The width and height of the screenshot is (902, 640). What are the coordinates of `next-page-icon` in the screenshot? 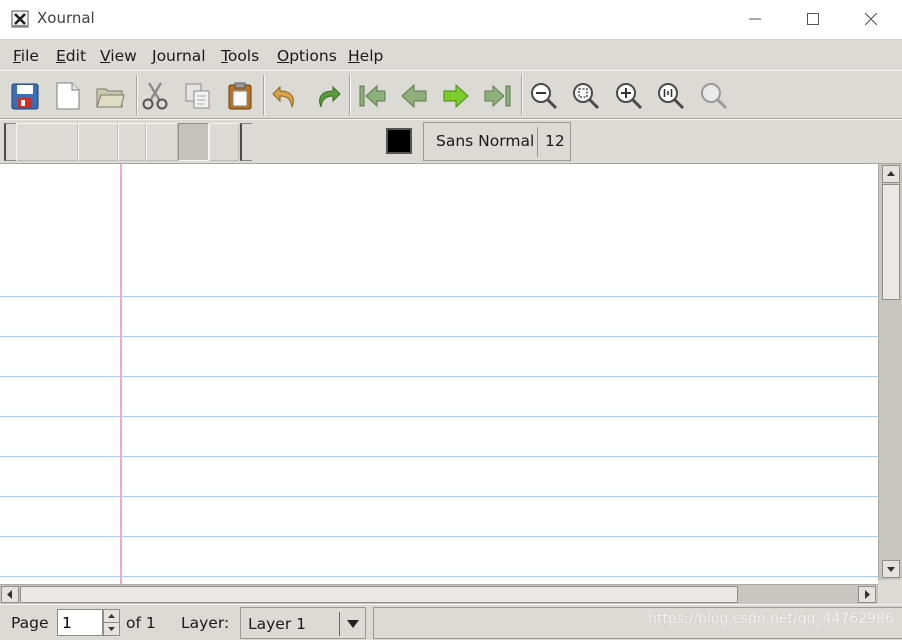 It's located at (456, 96).